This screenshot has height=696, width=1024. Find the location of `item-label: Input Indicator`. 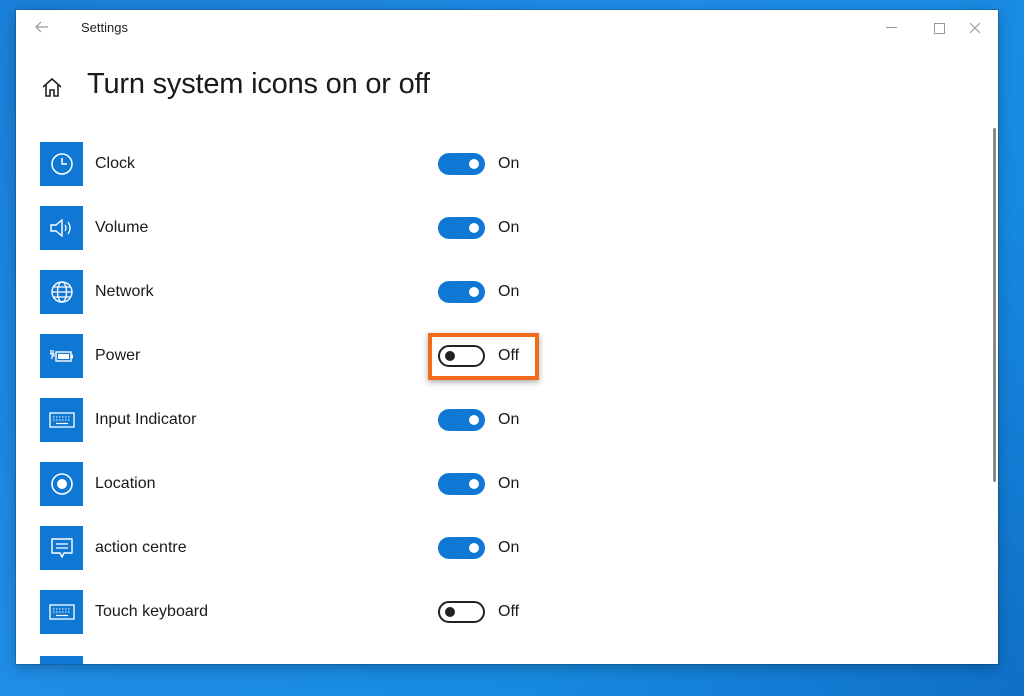

item-label: Input Indicator is located at coordinates (146, 419).